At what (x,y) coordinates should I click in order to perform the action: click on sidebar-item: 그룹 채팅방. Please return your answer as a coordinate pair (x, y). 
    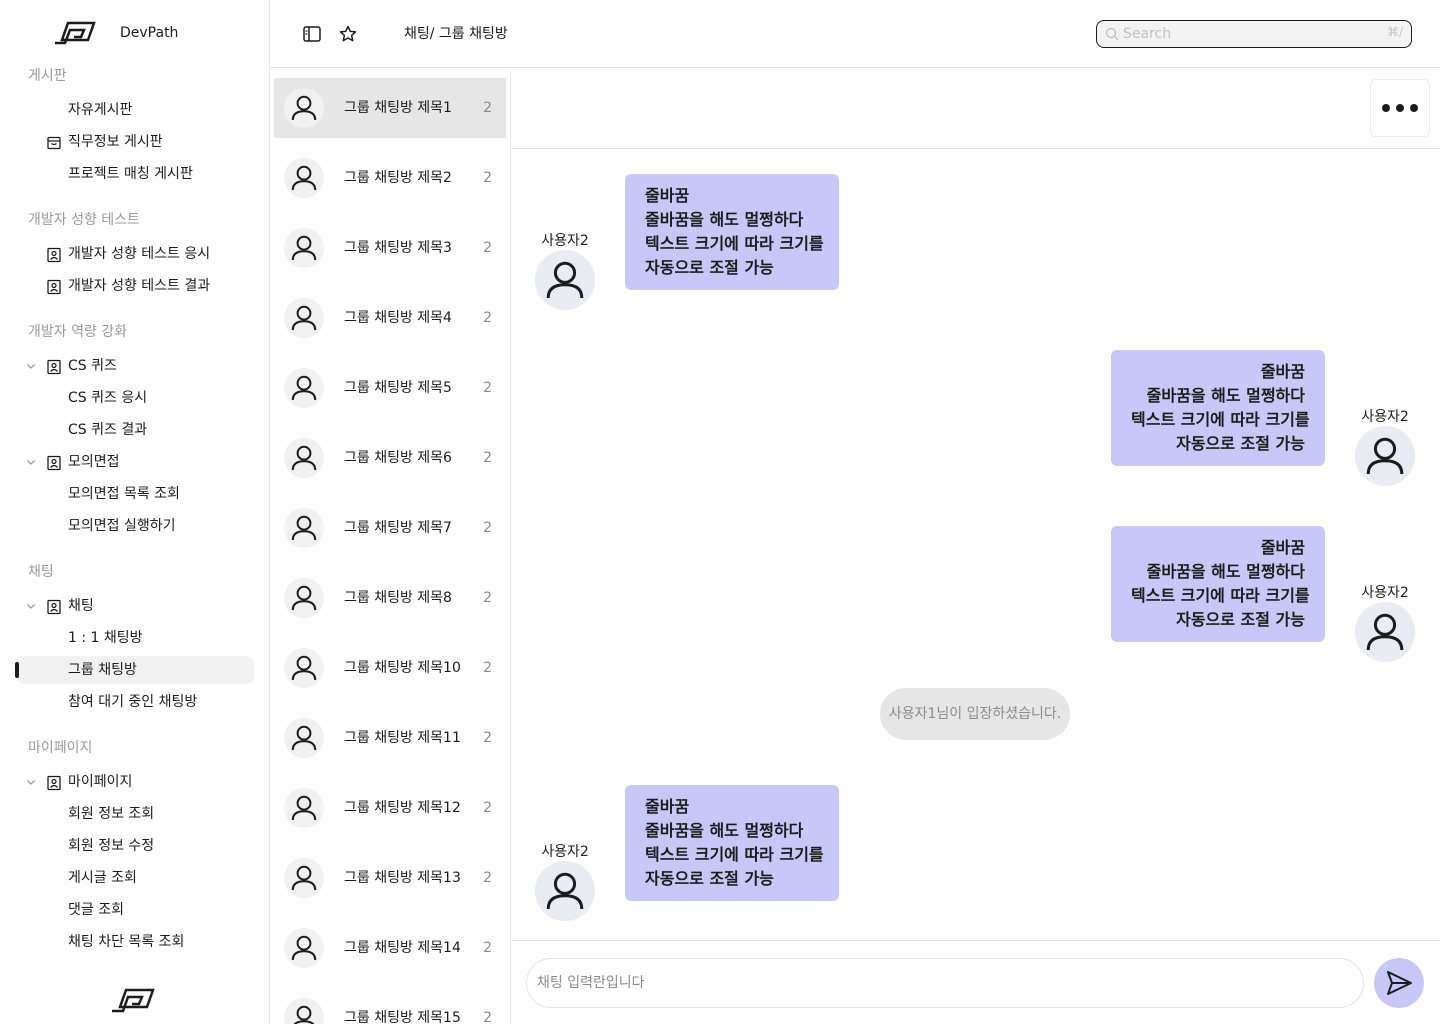
    Looking at the image, I should click on (134, 670).